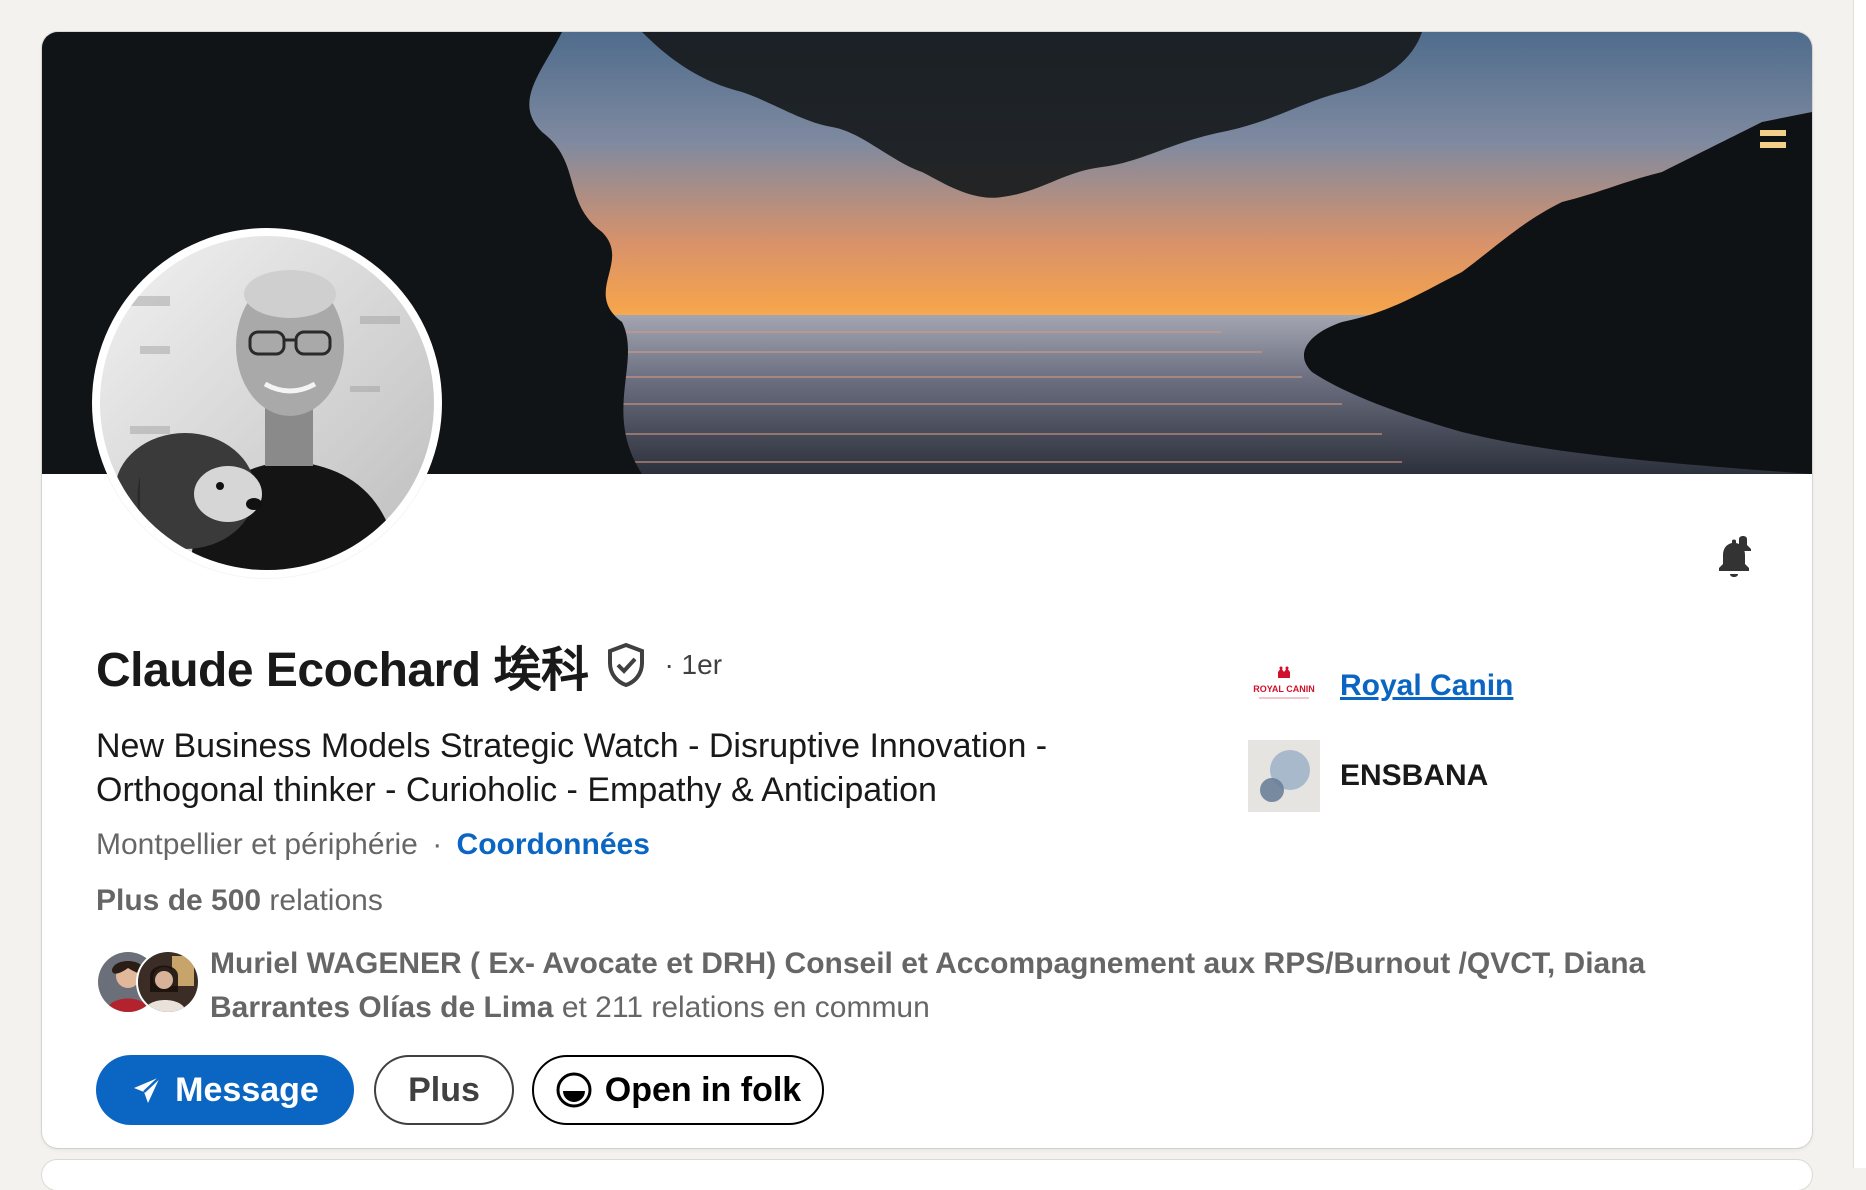 Image resolution: width=1866 pixels, height=1190 pixels. I want to click on company-royal-canin: ROYAL CANIN Royal Canin, so click(1380, 686).